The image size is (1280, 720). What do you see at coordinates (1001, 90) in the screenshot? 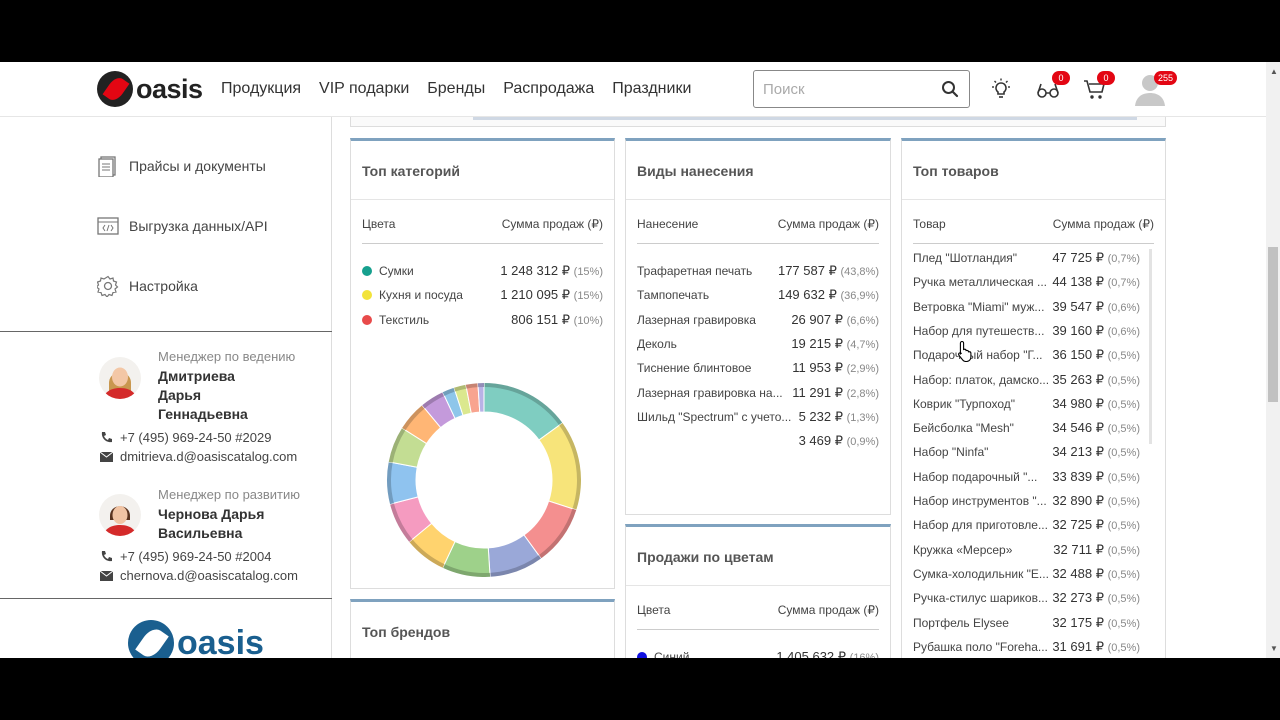
I see `lightbulb-icon` at bounding box center [1001, 90].